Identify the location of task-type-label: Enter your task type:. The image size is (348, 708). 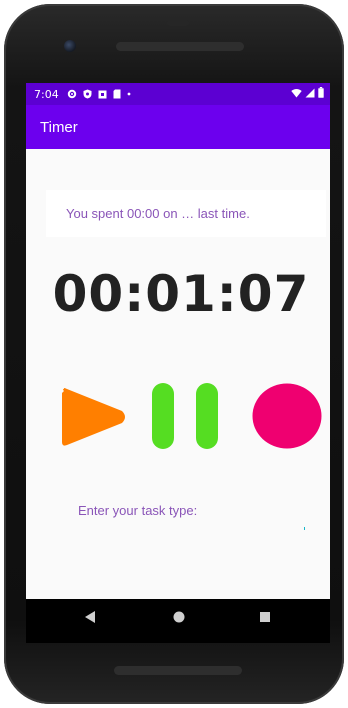
(138, 510).